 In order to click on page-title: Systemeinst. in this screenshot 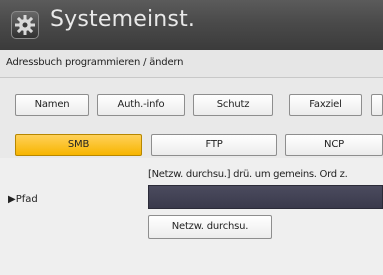, I will do `click(123, 19)`.